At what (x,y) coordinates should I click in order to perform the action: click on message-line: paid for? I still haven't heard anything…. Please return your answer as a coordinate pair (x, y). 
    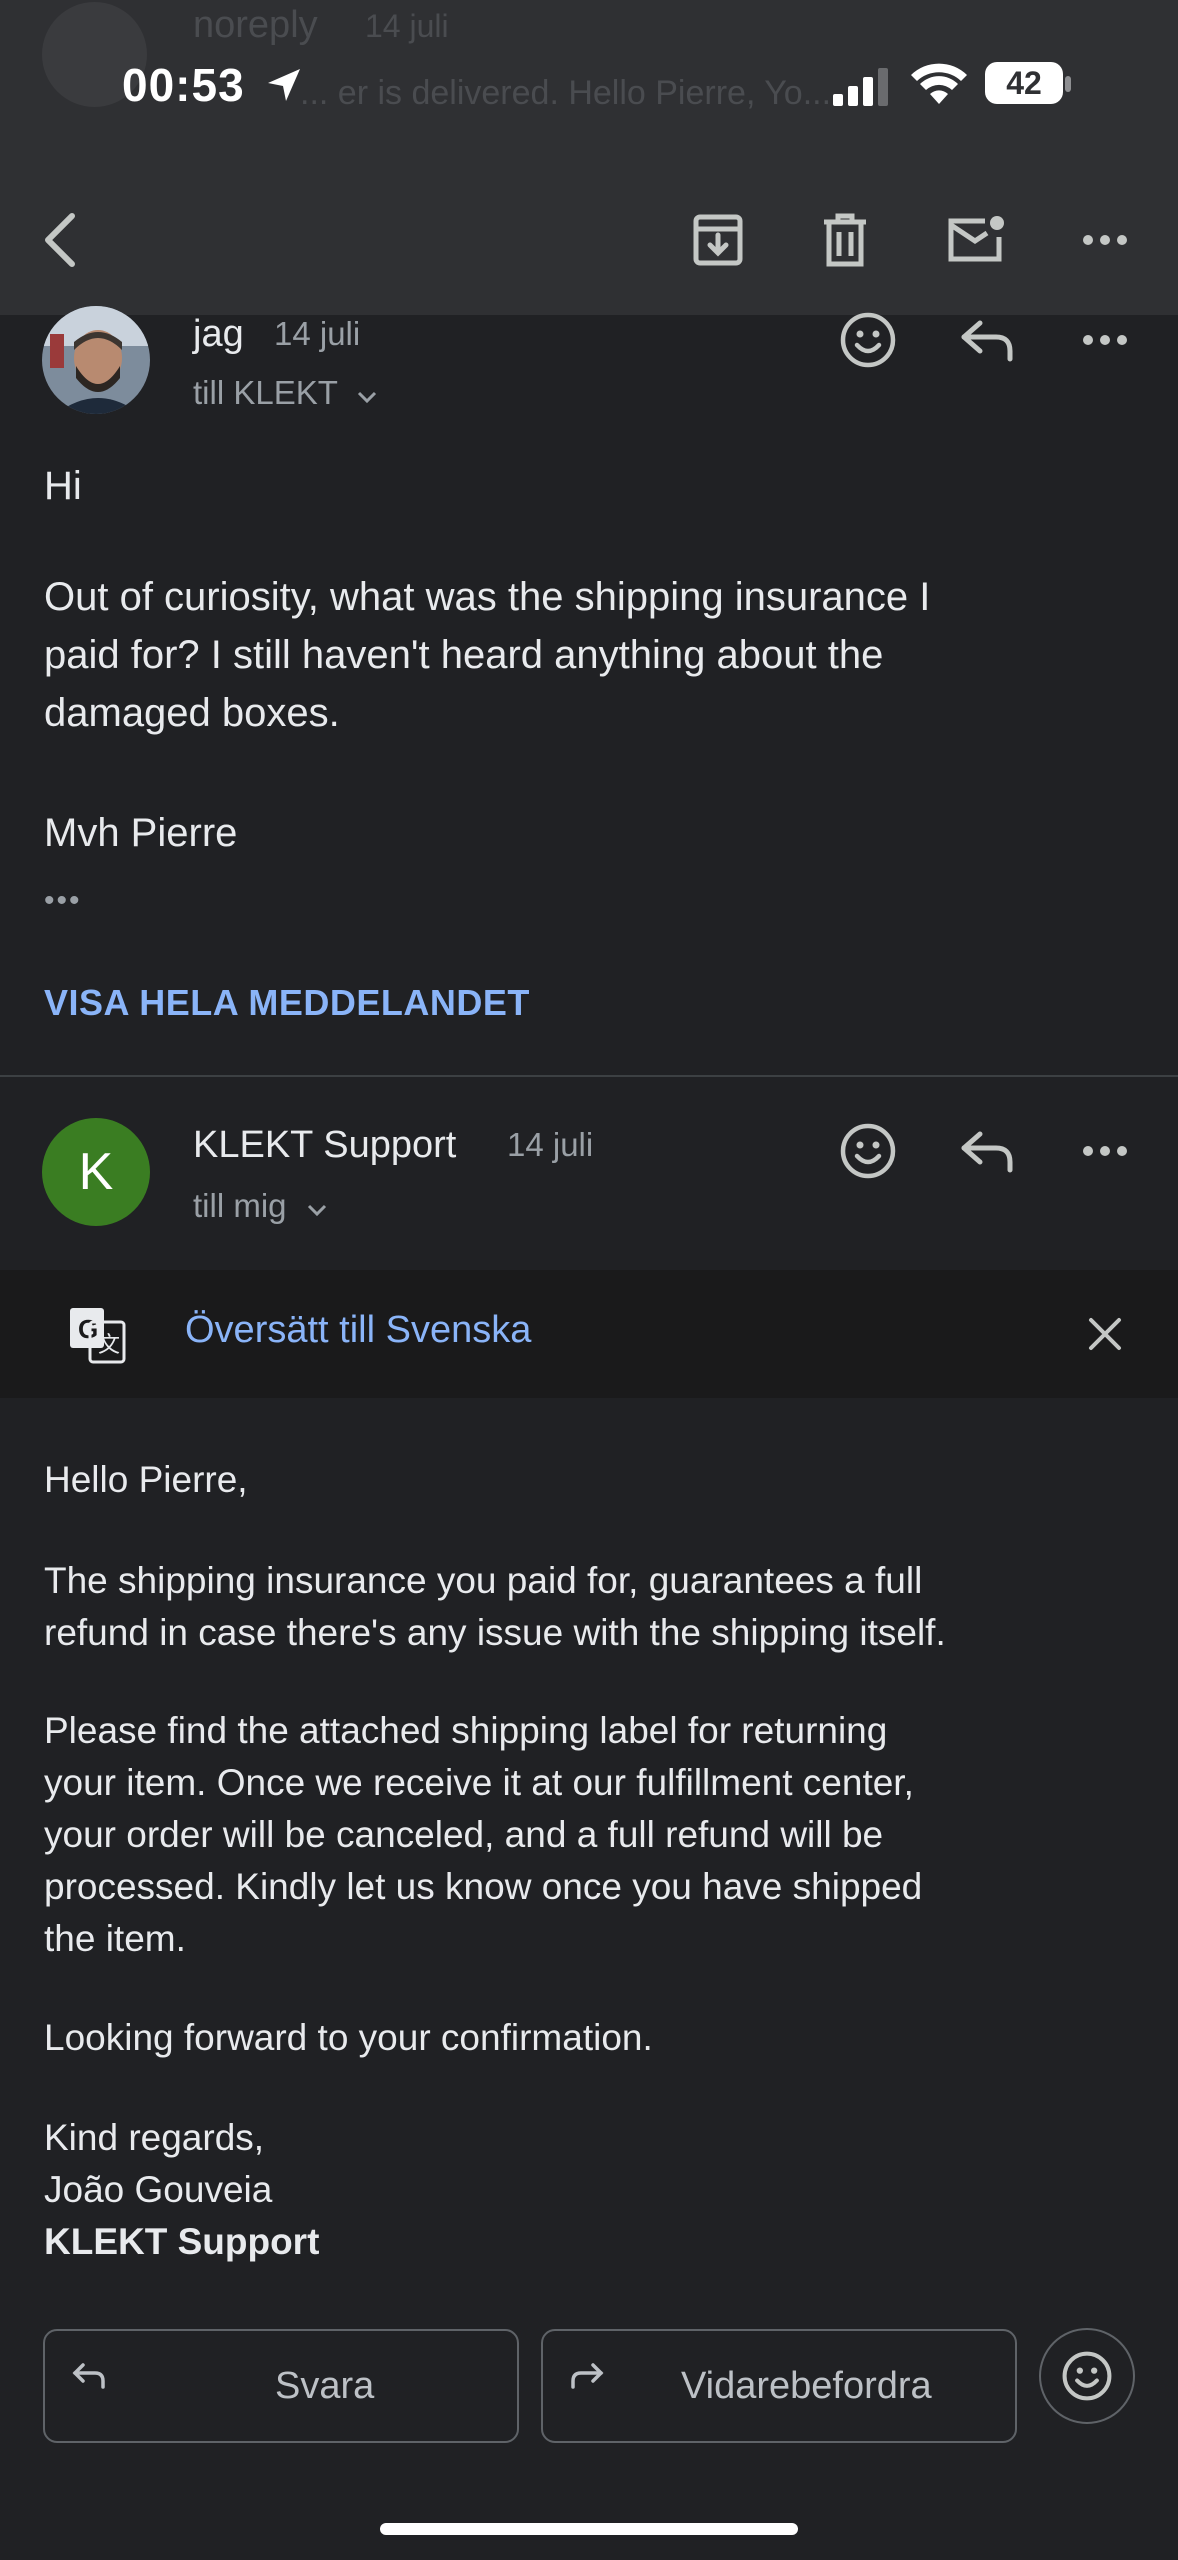
    Looking at the image, I should click on (464, 655).